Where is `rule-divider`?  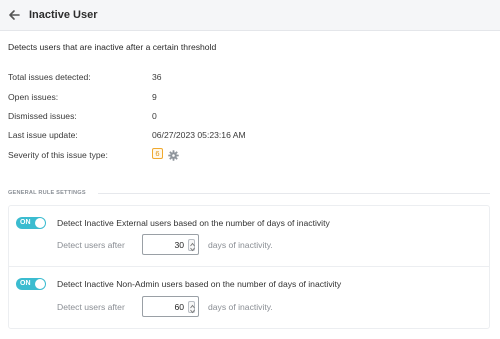 rule-divider is located at coordinates (249, 266).